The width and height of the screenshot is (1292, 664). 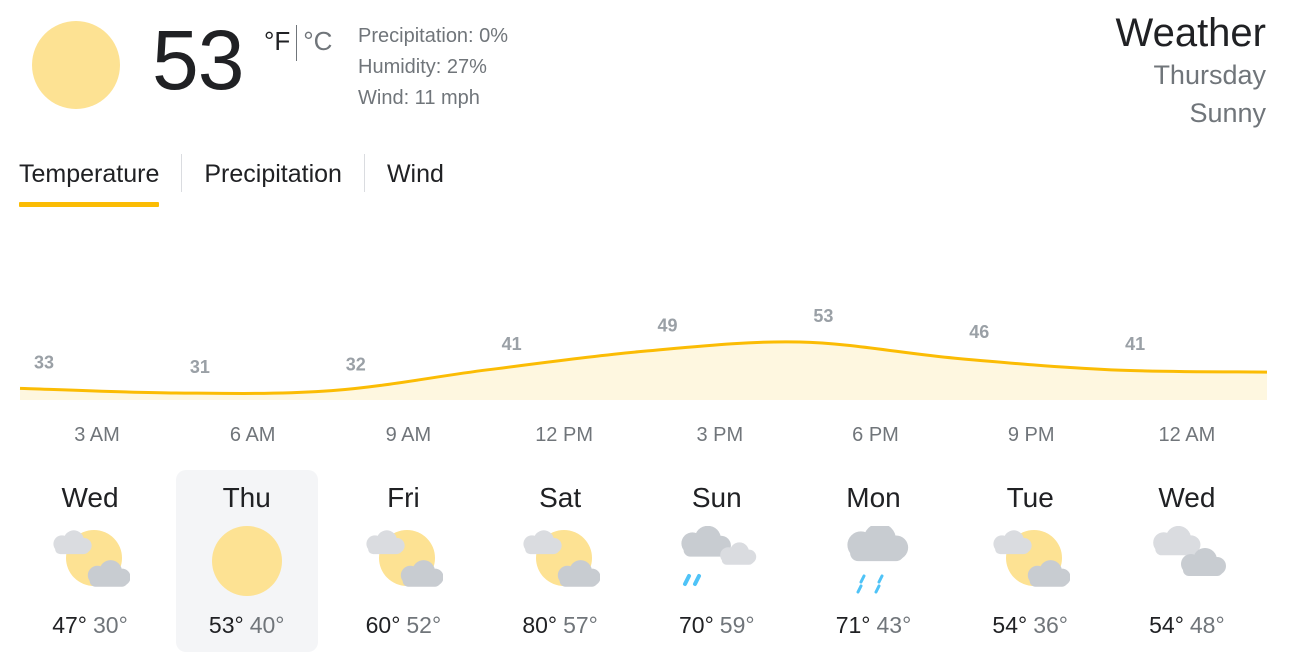 I want to click on day-name: Tue, so click(x=1030, y=497).